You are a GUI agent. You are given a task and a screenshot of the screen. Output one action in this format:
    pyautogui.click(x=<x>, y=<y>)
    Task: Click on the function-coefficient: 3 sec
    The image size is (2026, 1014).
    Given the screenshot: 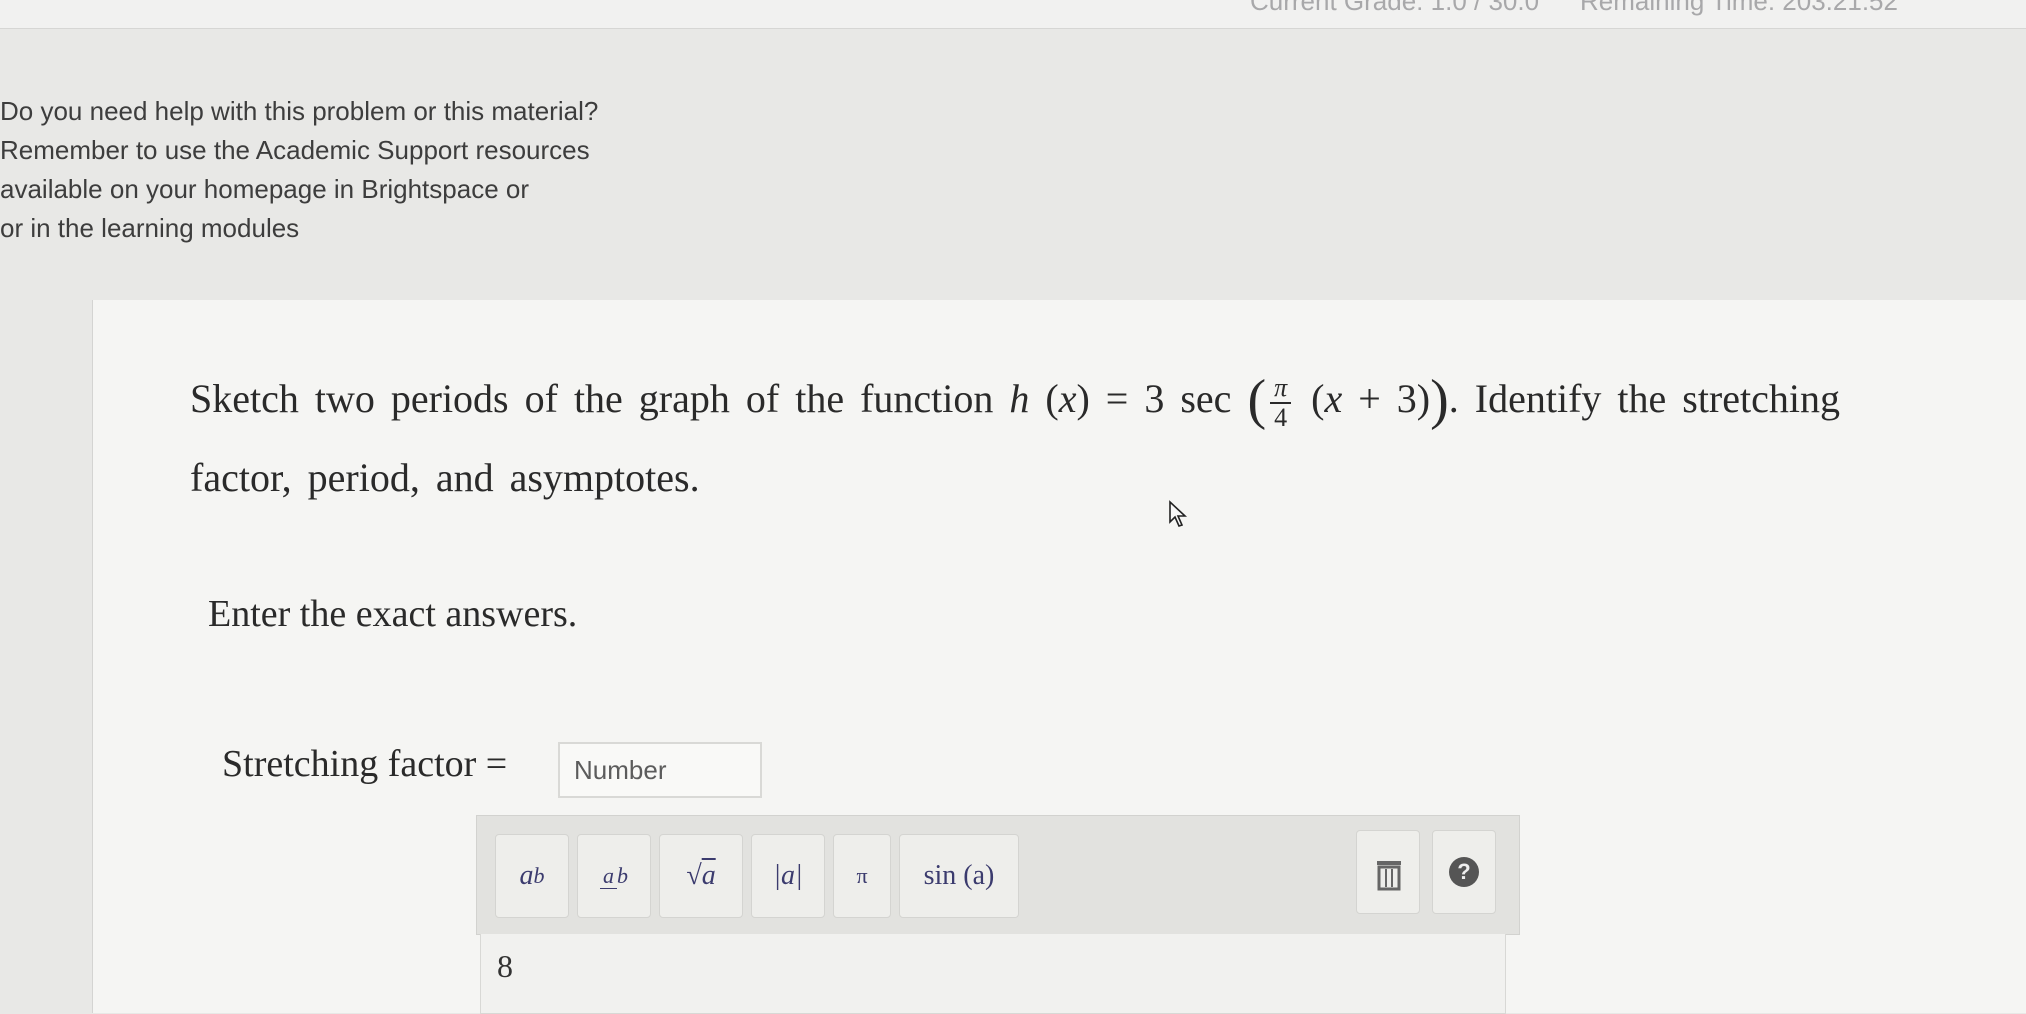 What is the action you would take?
    pyautogui.click(x=1188, y=398)
    